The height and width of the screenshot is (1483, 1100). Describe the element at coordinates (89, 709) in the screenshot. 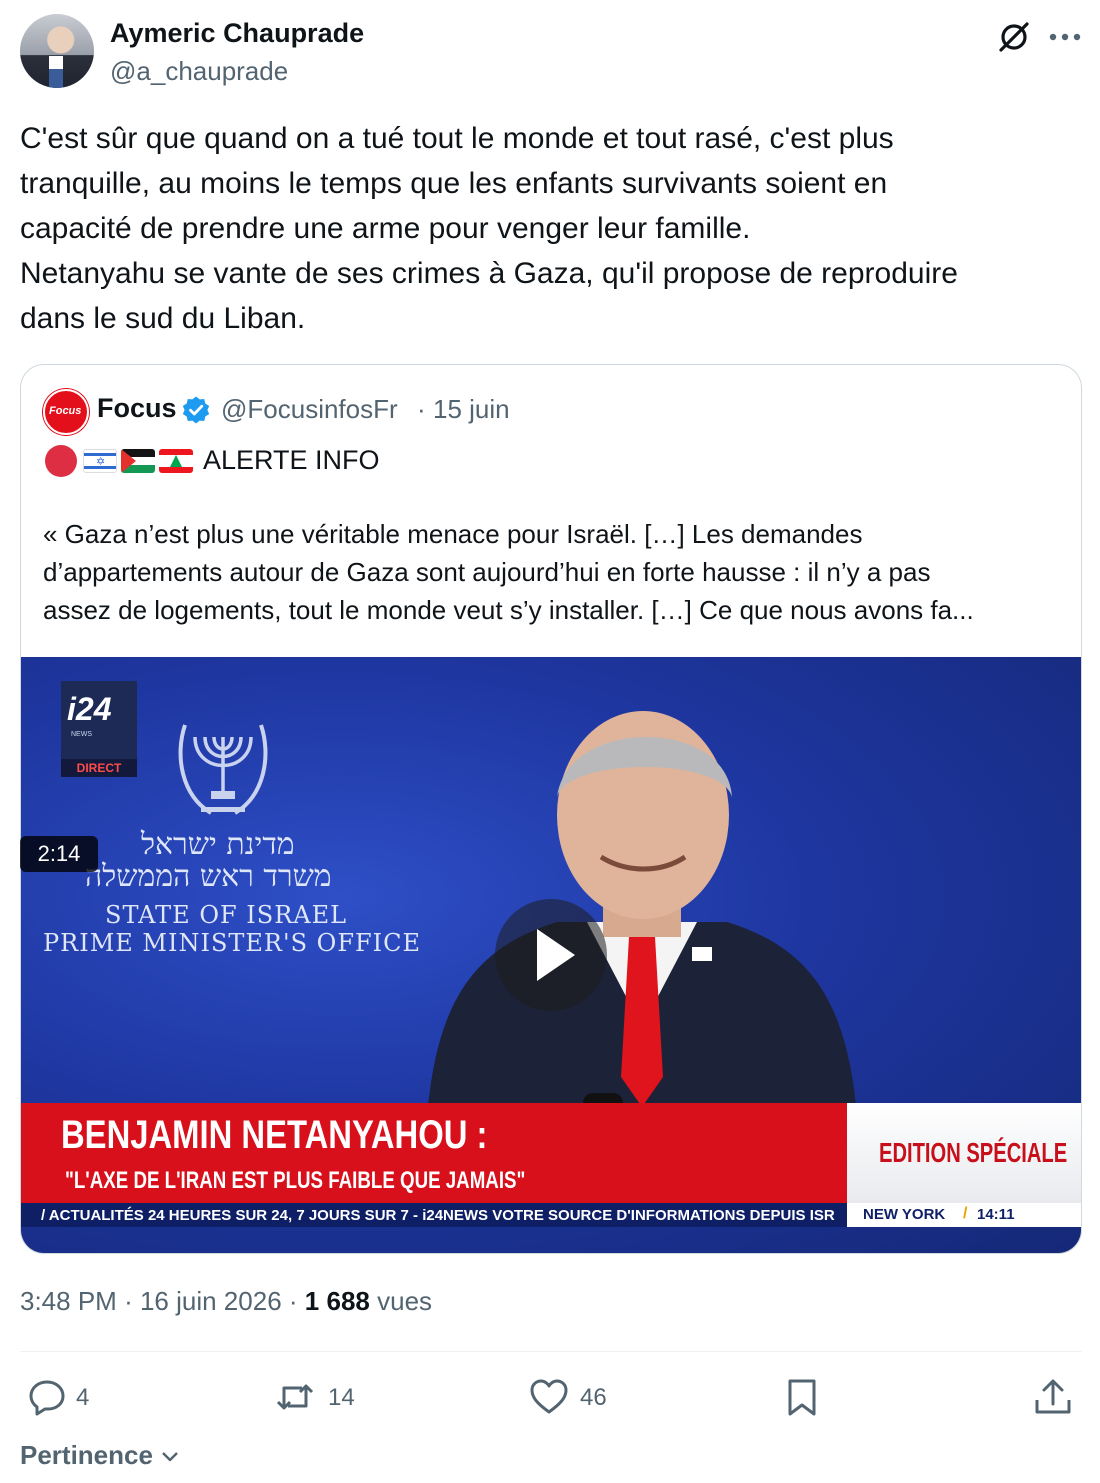

I see `i24-logo-text: i24` at that location.